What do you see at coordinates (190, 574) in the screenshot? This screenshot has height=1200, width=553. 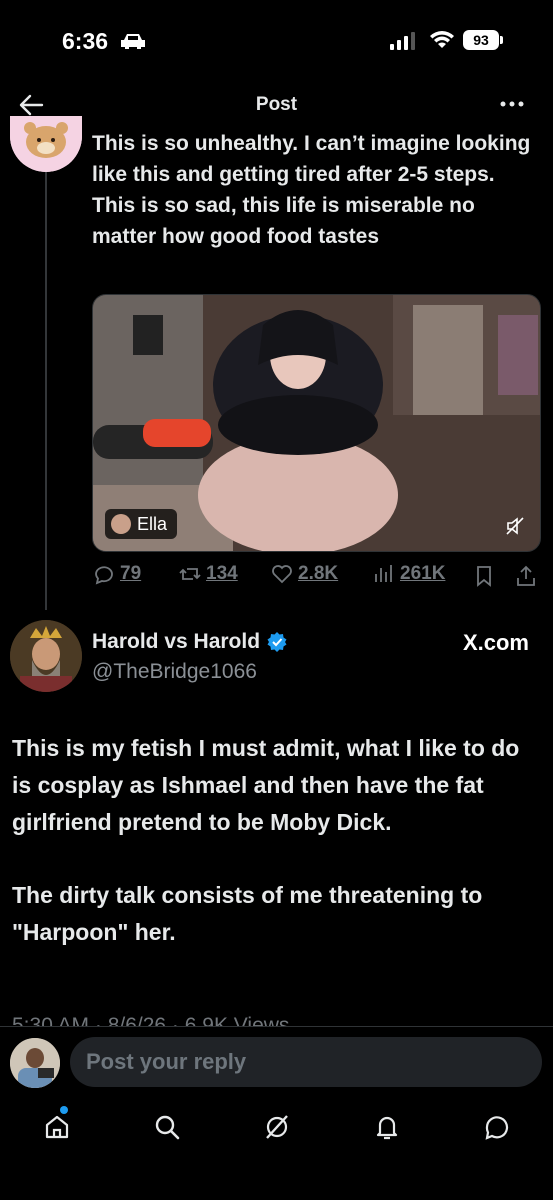 I see `repost-icon` at bounding box center [190, 574].